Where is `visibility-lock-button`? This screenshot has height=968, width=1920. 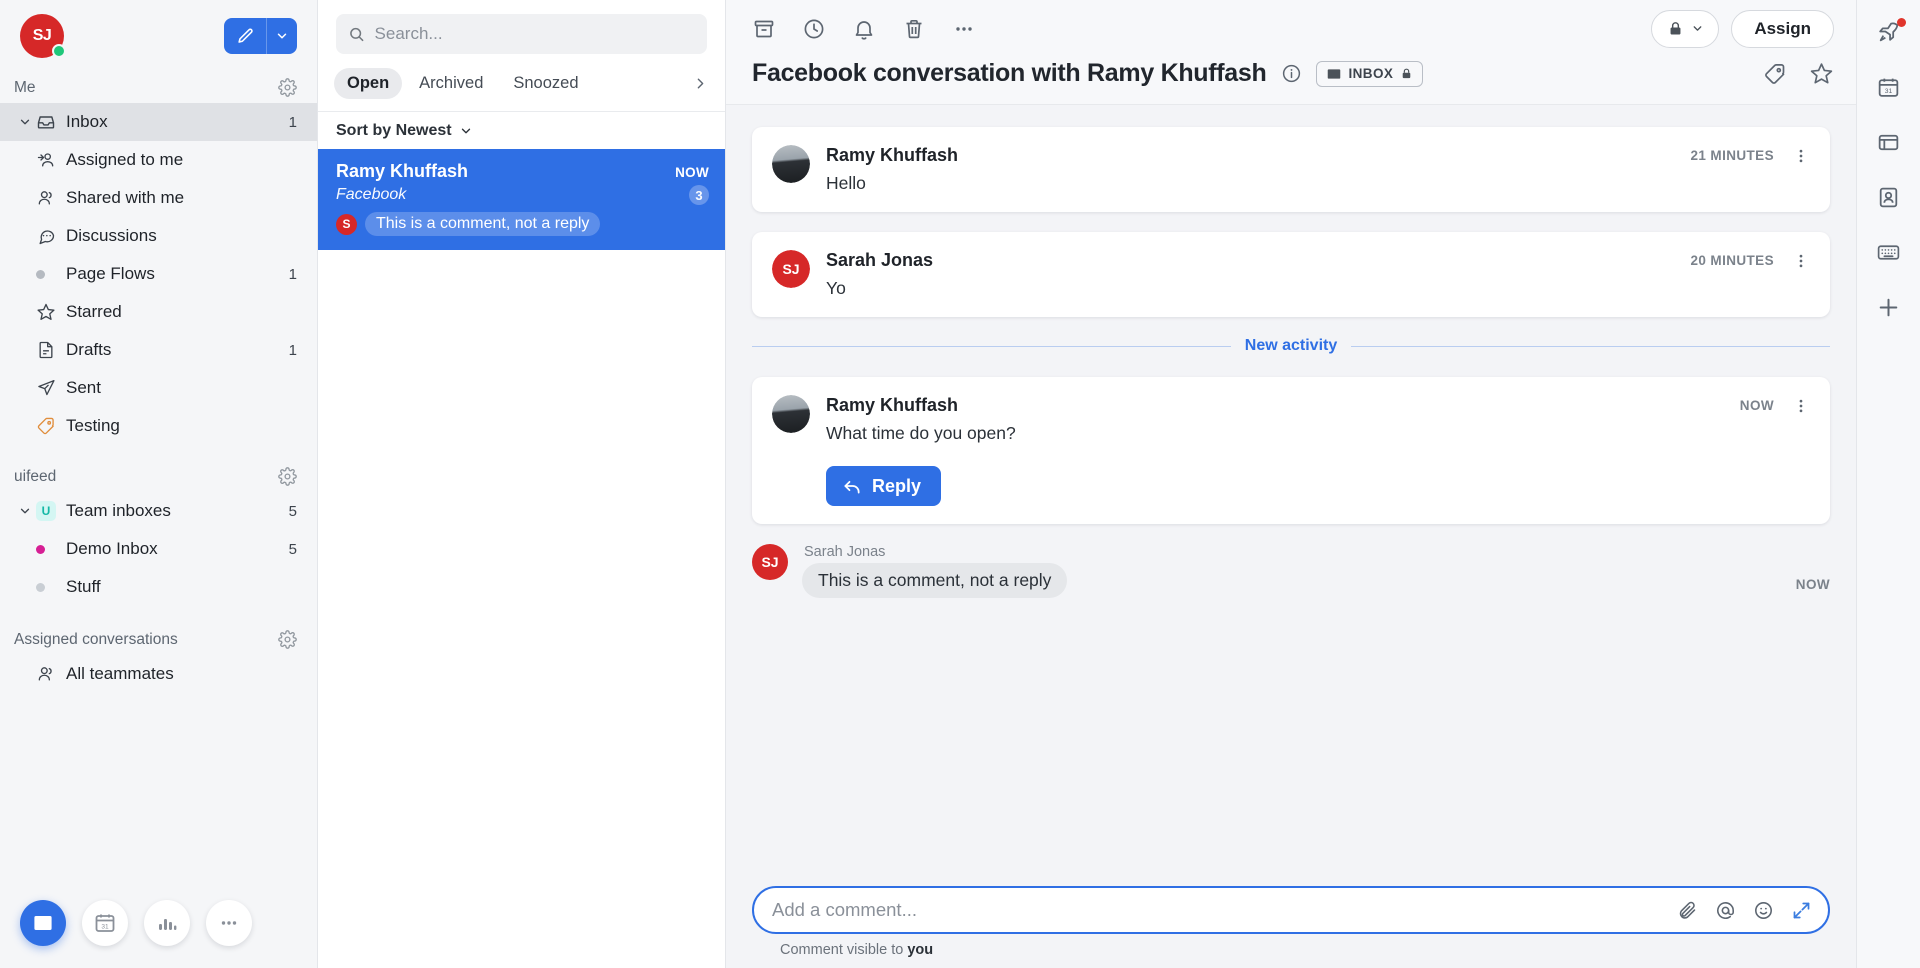
visibility-lock-button is located at coordinates (1685, 28).